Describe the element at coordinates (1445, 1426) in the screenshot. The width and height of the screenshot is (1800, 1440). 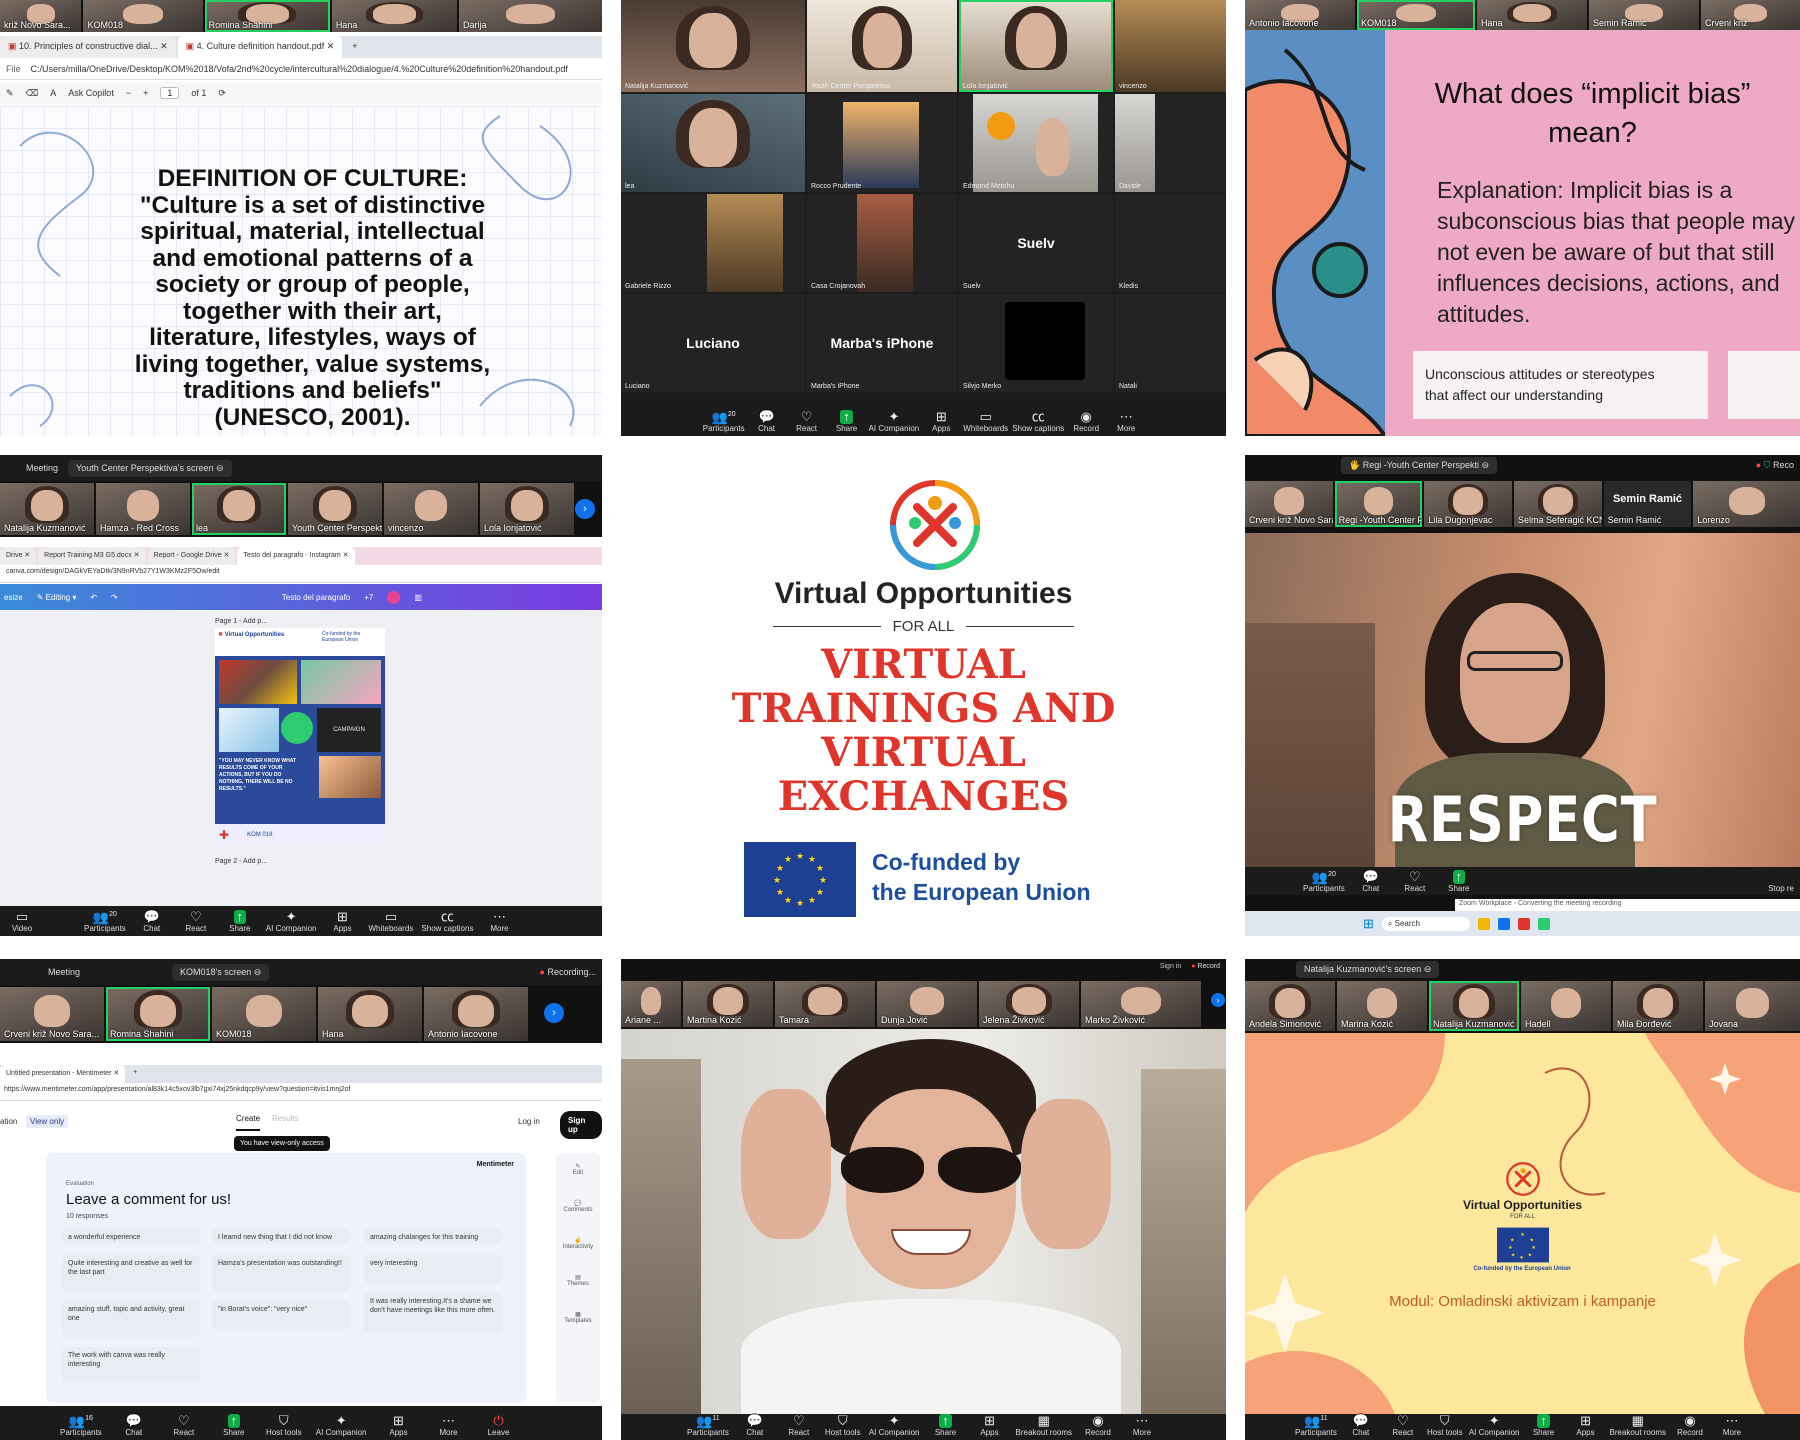
I see `host-tools-button: ⛉ Host tools` at that location.